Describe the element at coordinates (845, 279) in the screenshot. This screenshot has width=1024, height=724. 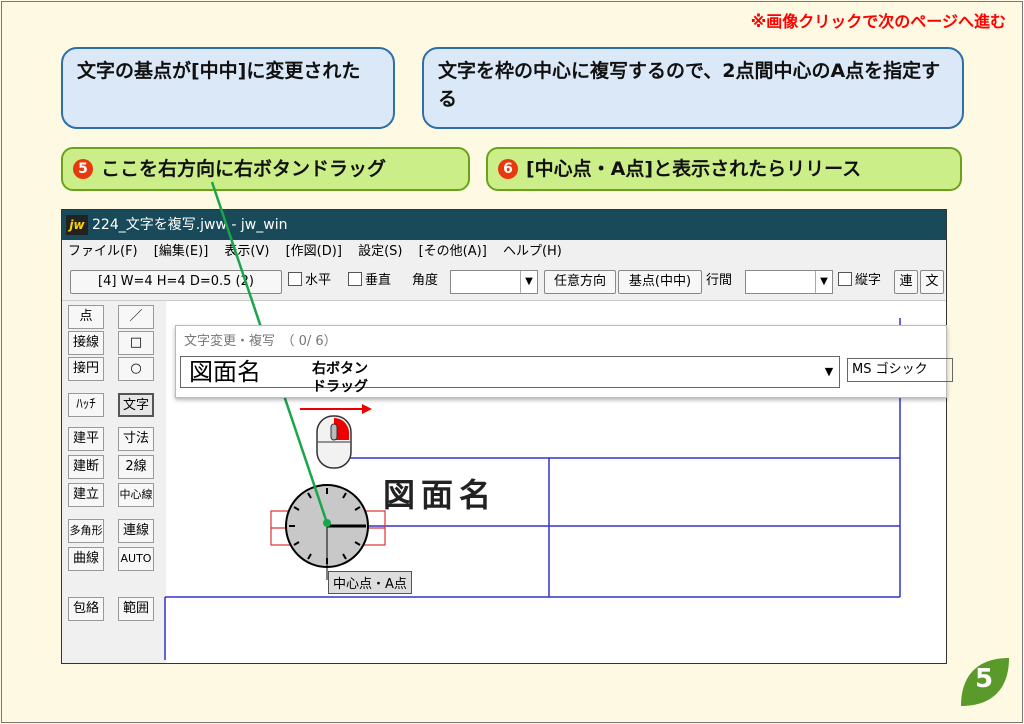
I see `vertical-text-checkbox-box` at that location.